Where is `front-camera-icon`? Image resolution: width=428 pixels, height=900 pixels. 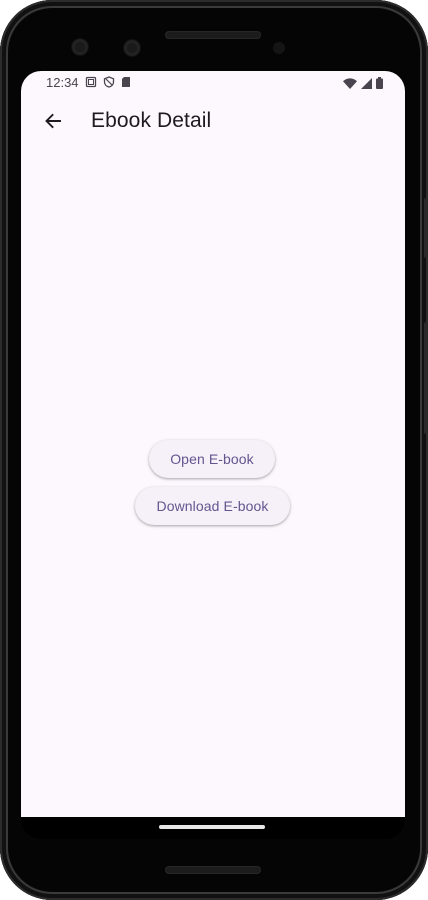
front-camera-icon is located at coordinates (80, 47).